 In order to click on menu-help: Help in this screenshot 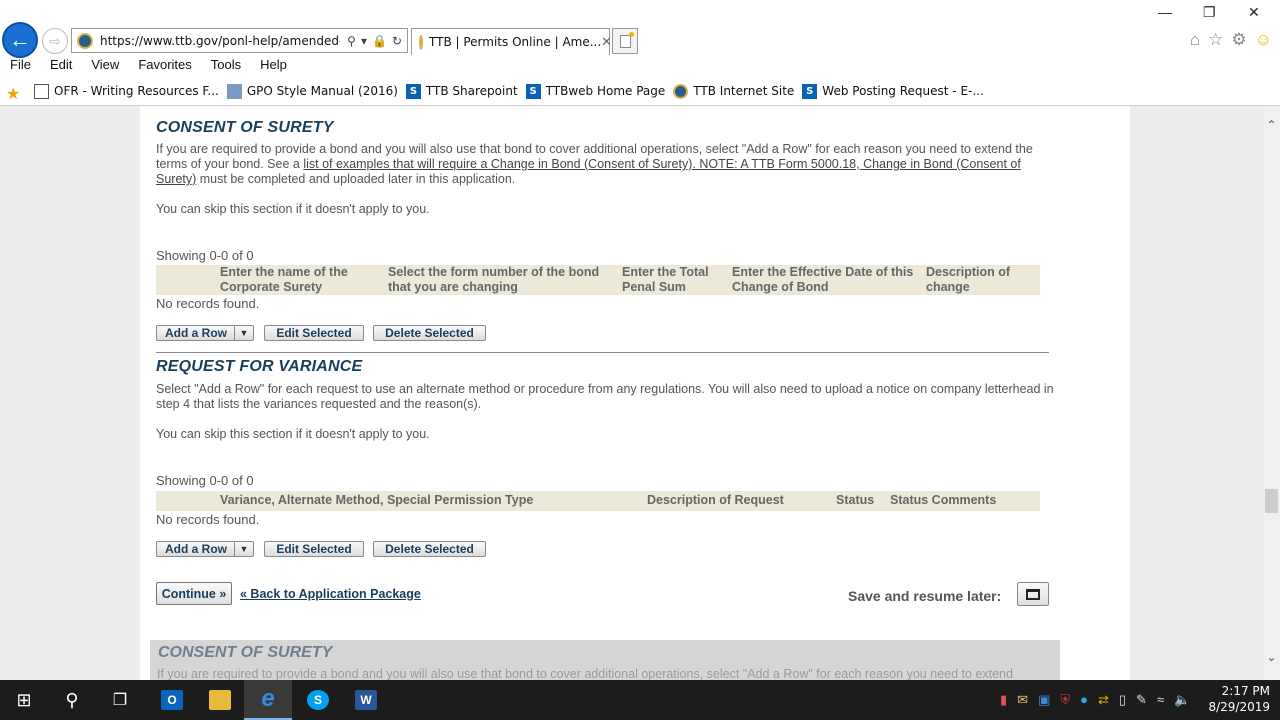, I will do `click(273, 67)`.